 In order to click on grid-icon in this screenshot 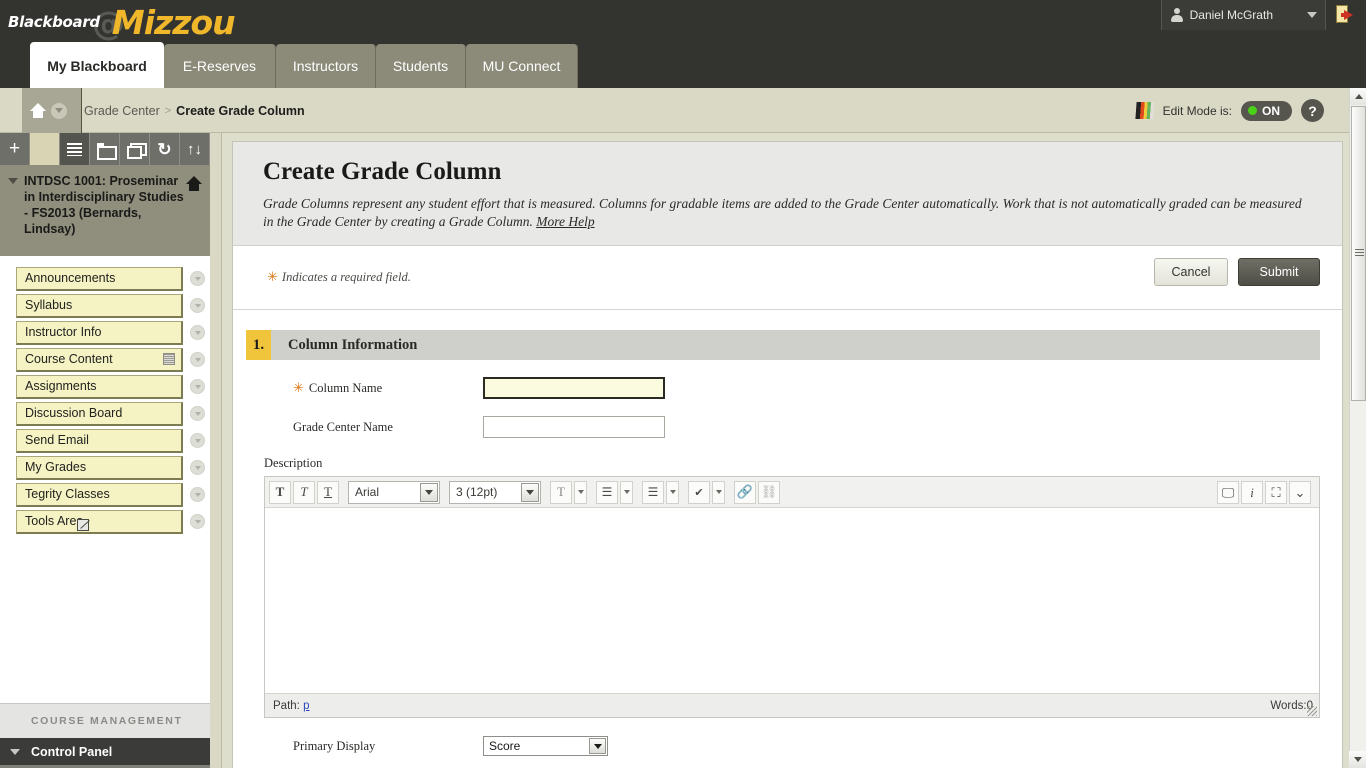, I will do `click(169, 358)`.